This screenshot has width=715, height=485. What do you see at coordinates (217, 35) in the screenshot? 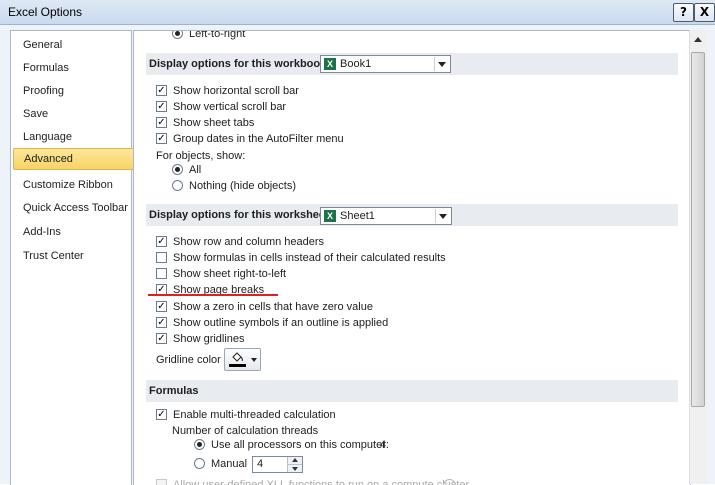
I see `left-to-right-label: Left-to-right` at bounding box center [217, 35].